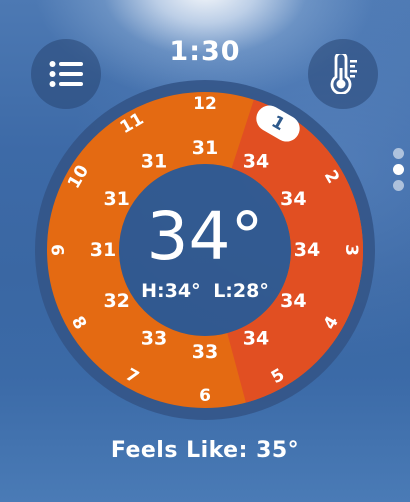  Describe the element at coordinates (205, 104) in the screenshot. I see `hour-label-12: 12` at that location.